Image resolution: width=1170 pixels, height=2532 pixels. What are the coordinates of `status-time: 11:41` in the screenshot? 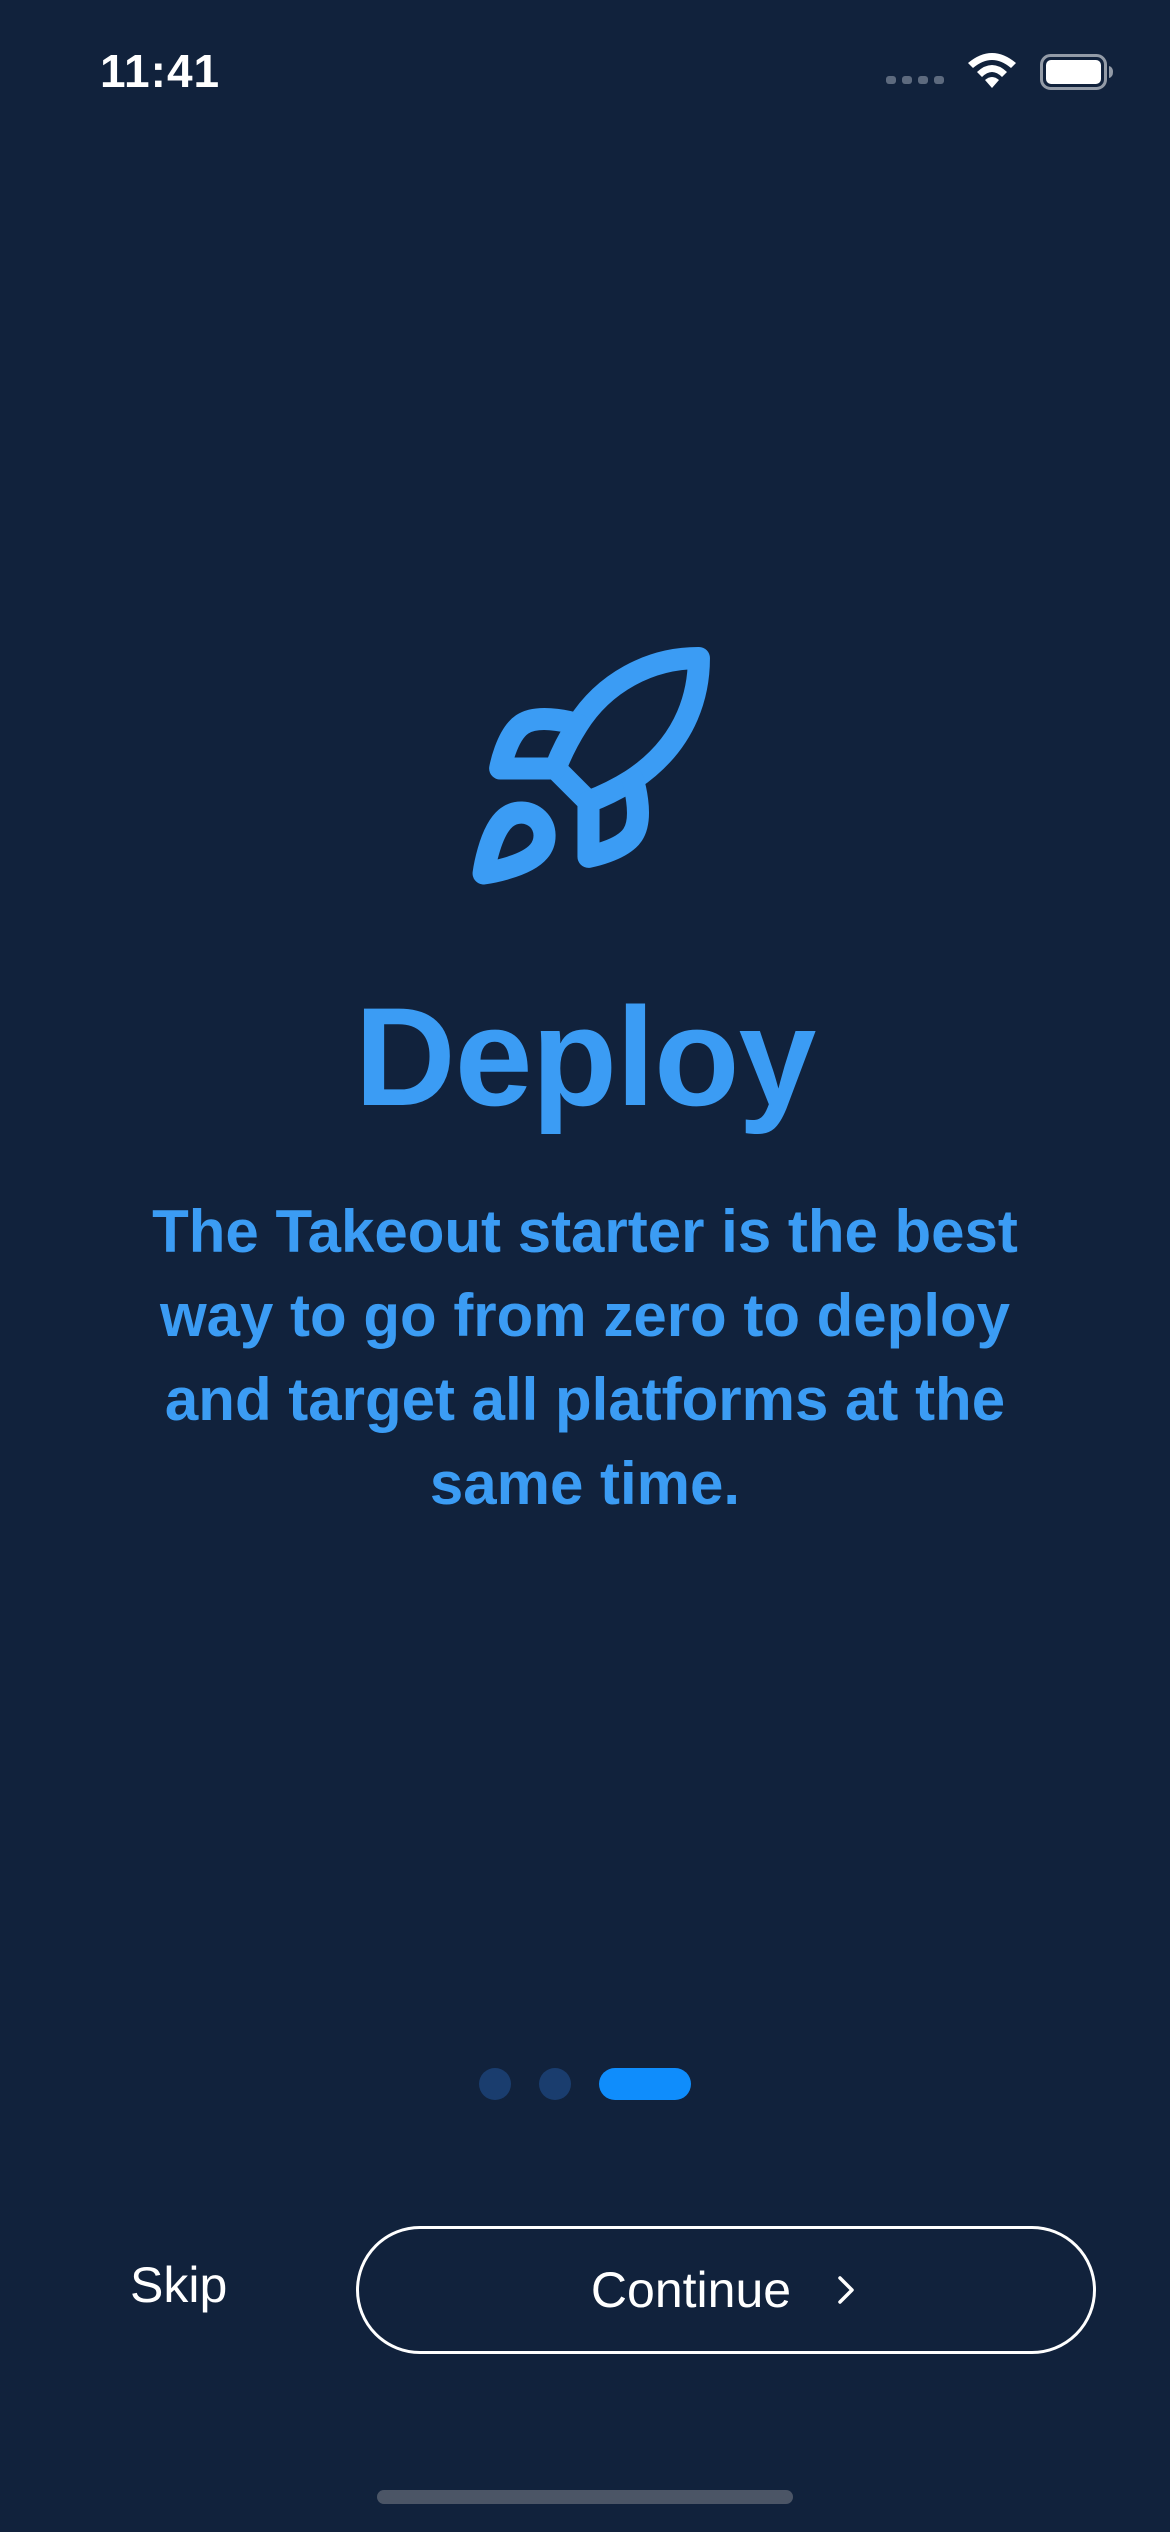 It's located at (160, 71).